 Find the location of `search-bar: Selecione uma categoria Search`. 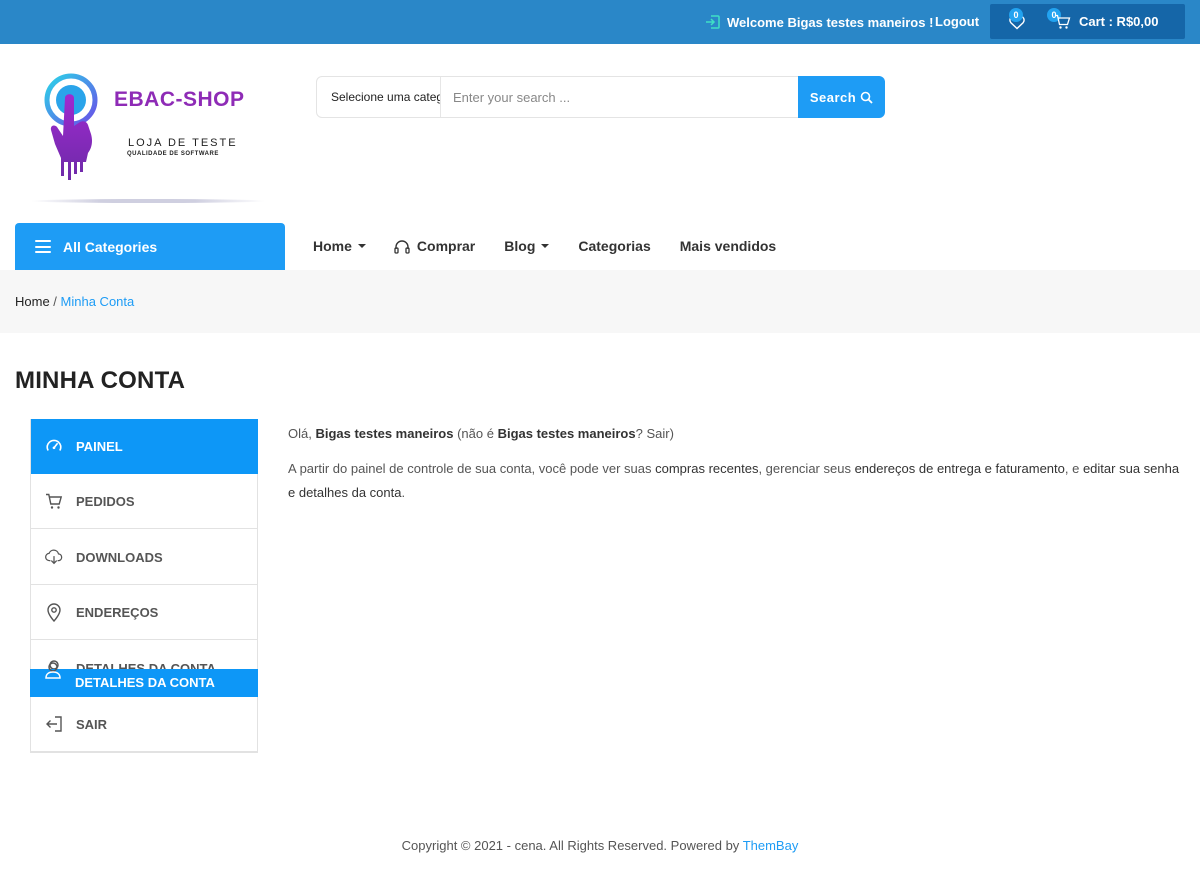

search-bar: Selecione uma categoria Search is located at coordinates (600, 97).